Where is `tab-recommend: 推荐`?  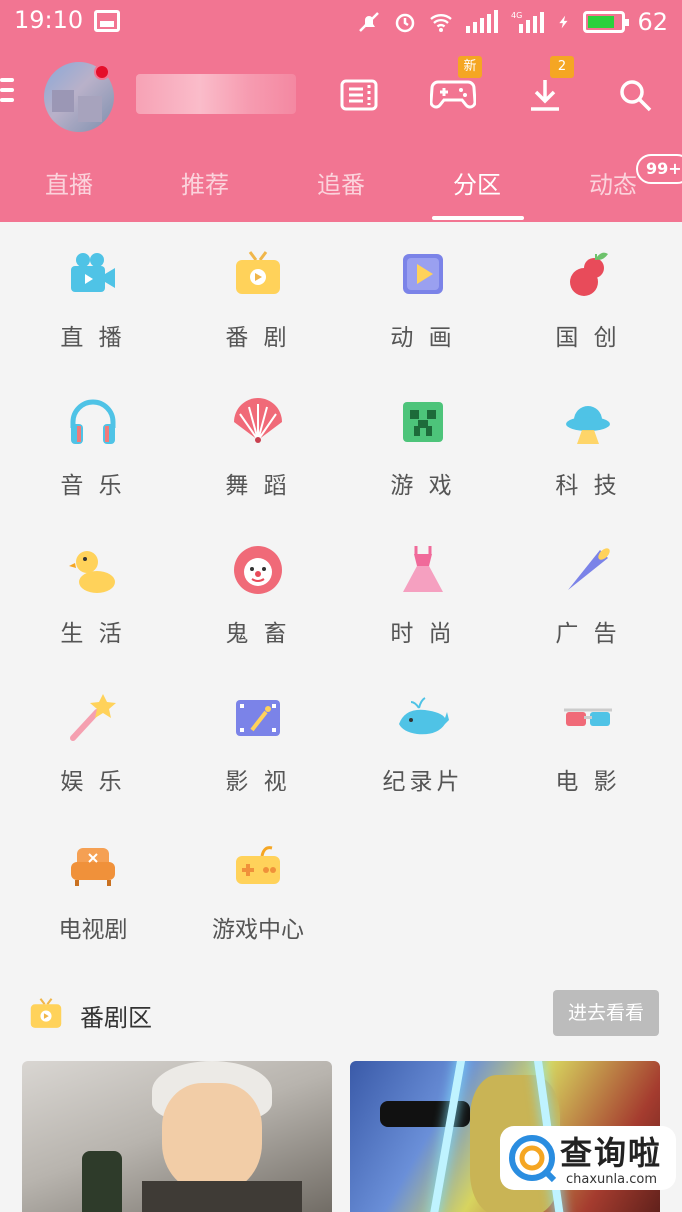
tab-recommend: 推荐 is located at coordinates (205, 185).